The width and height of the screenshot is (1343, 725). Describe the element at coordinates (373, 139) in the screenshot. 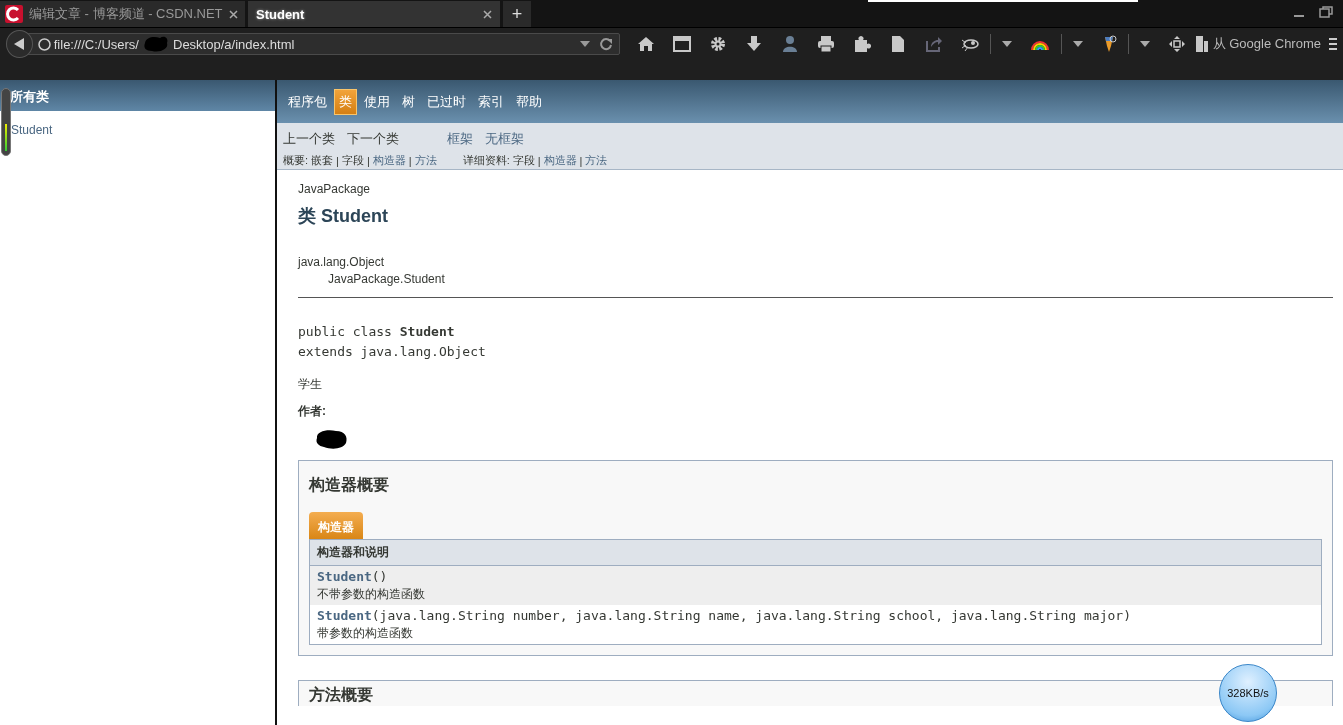

I see `nav-link: 下一个类` at that location.